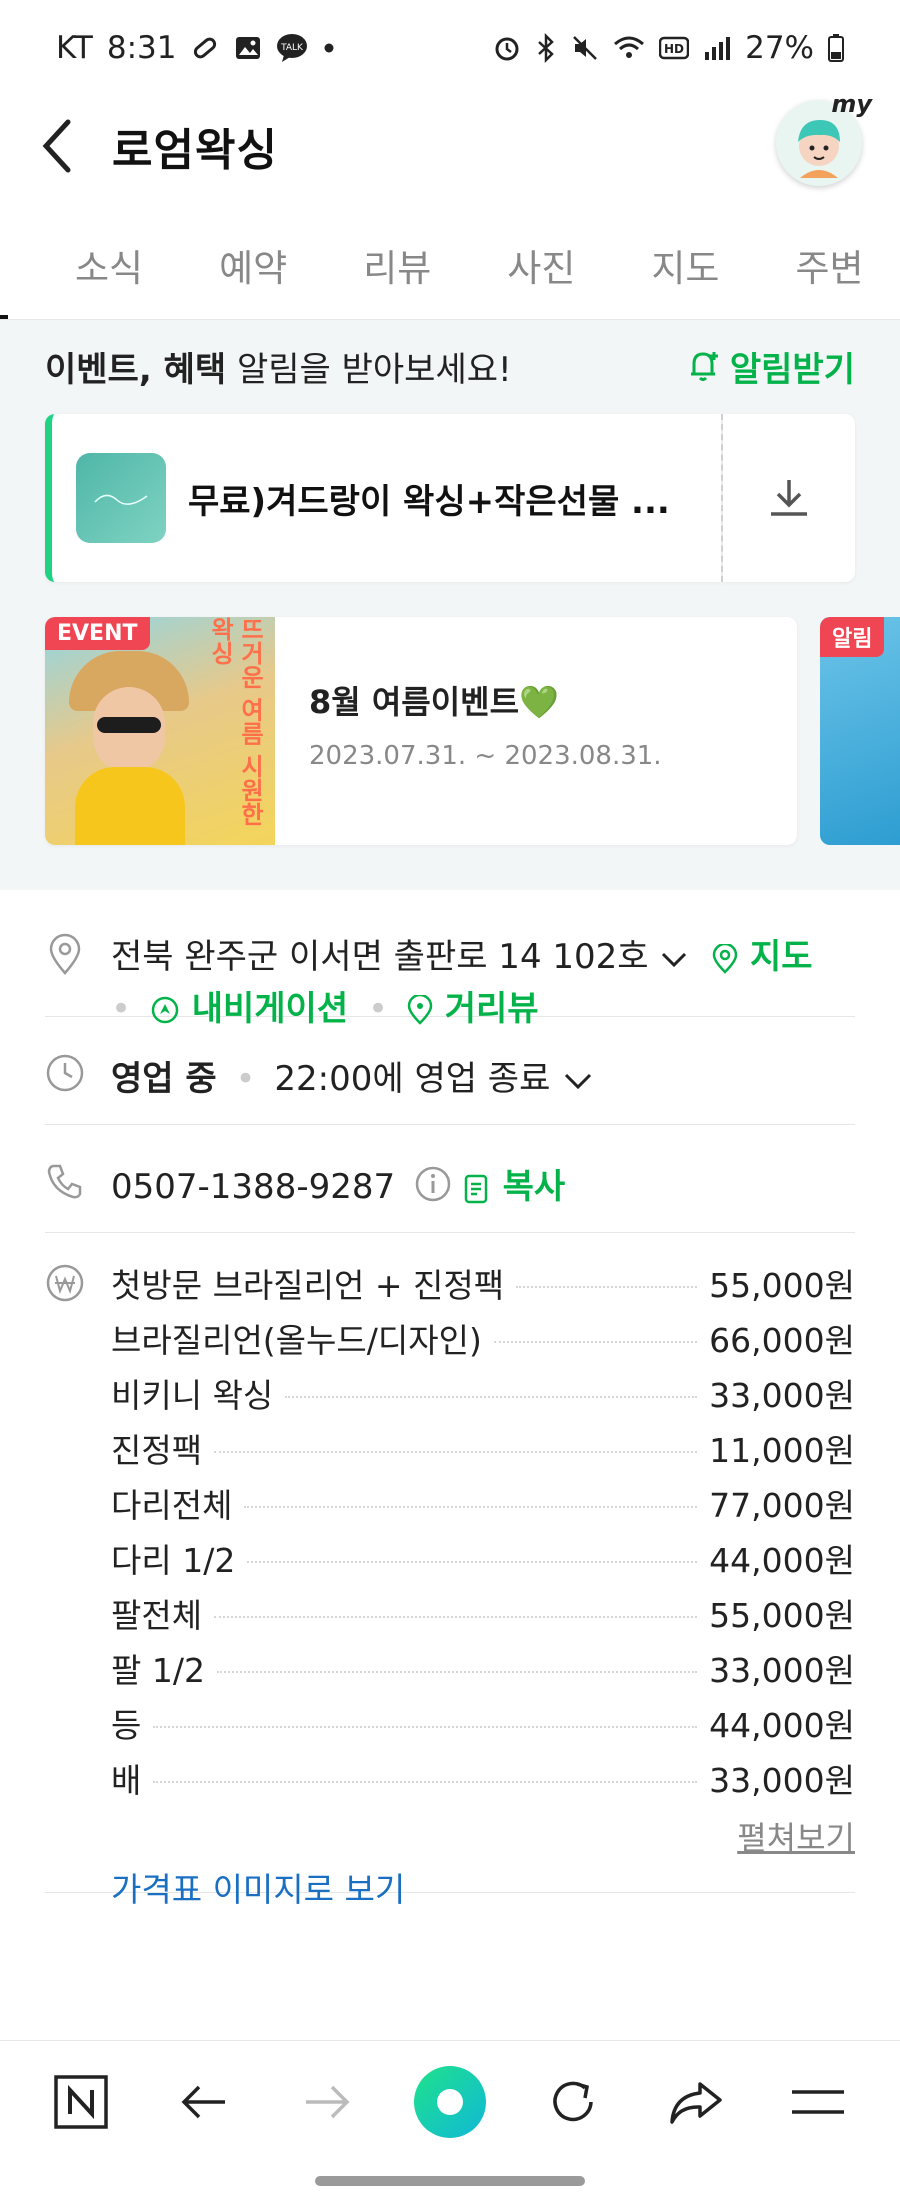  I want to click on my-avatar-button: my, so click(824, 138).